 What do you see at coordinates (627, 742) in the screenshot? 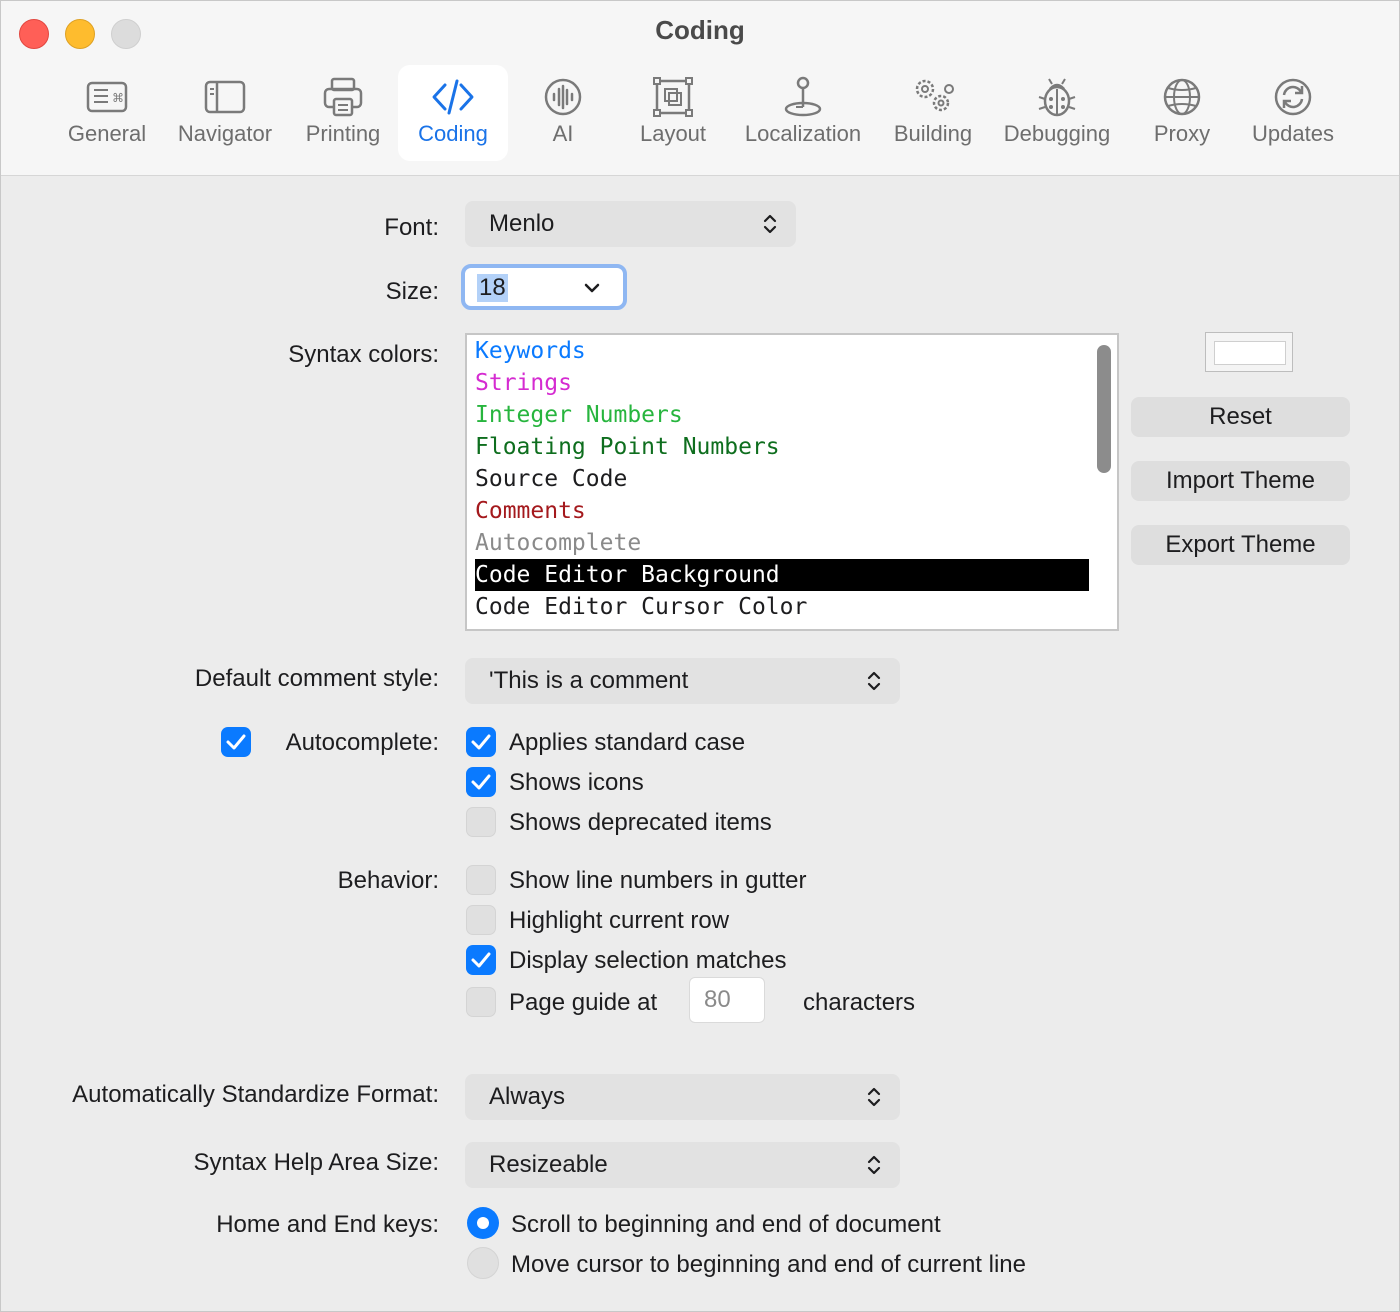
I see `applies-standard-case-label: Applies standard case` at bounding box center [627, 742].